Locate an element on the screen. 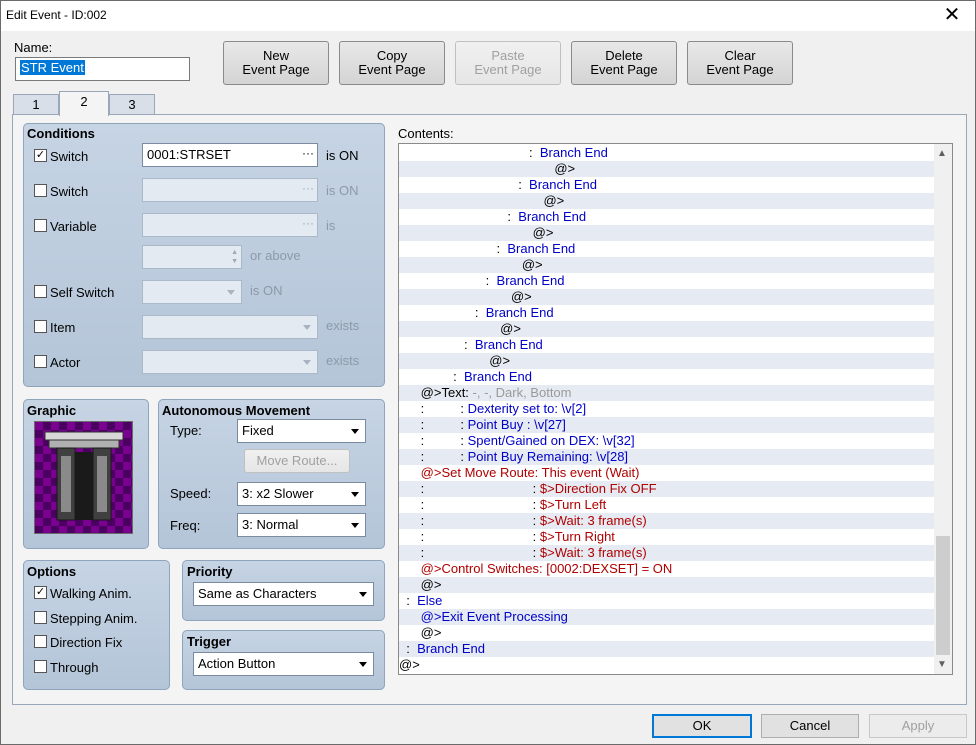 This screenshot has height=745, width=976. clear-event-page-button: Clear Event Page is located at coordinates (740, 63).